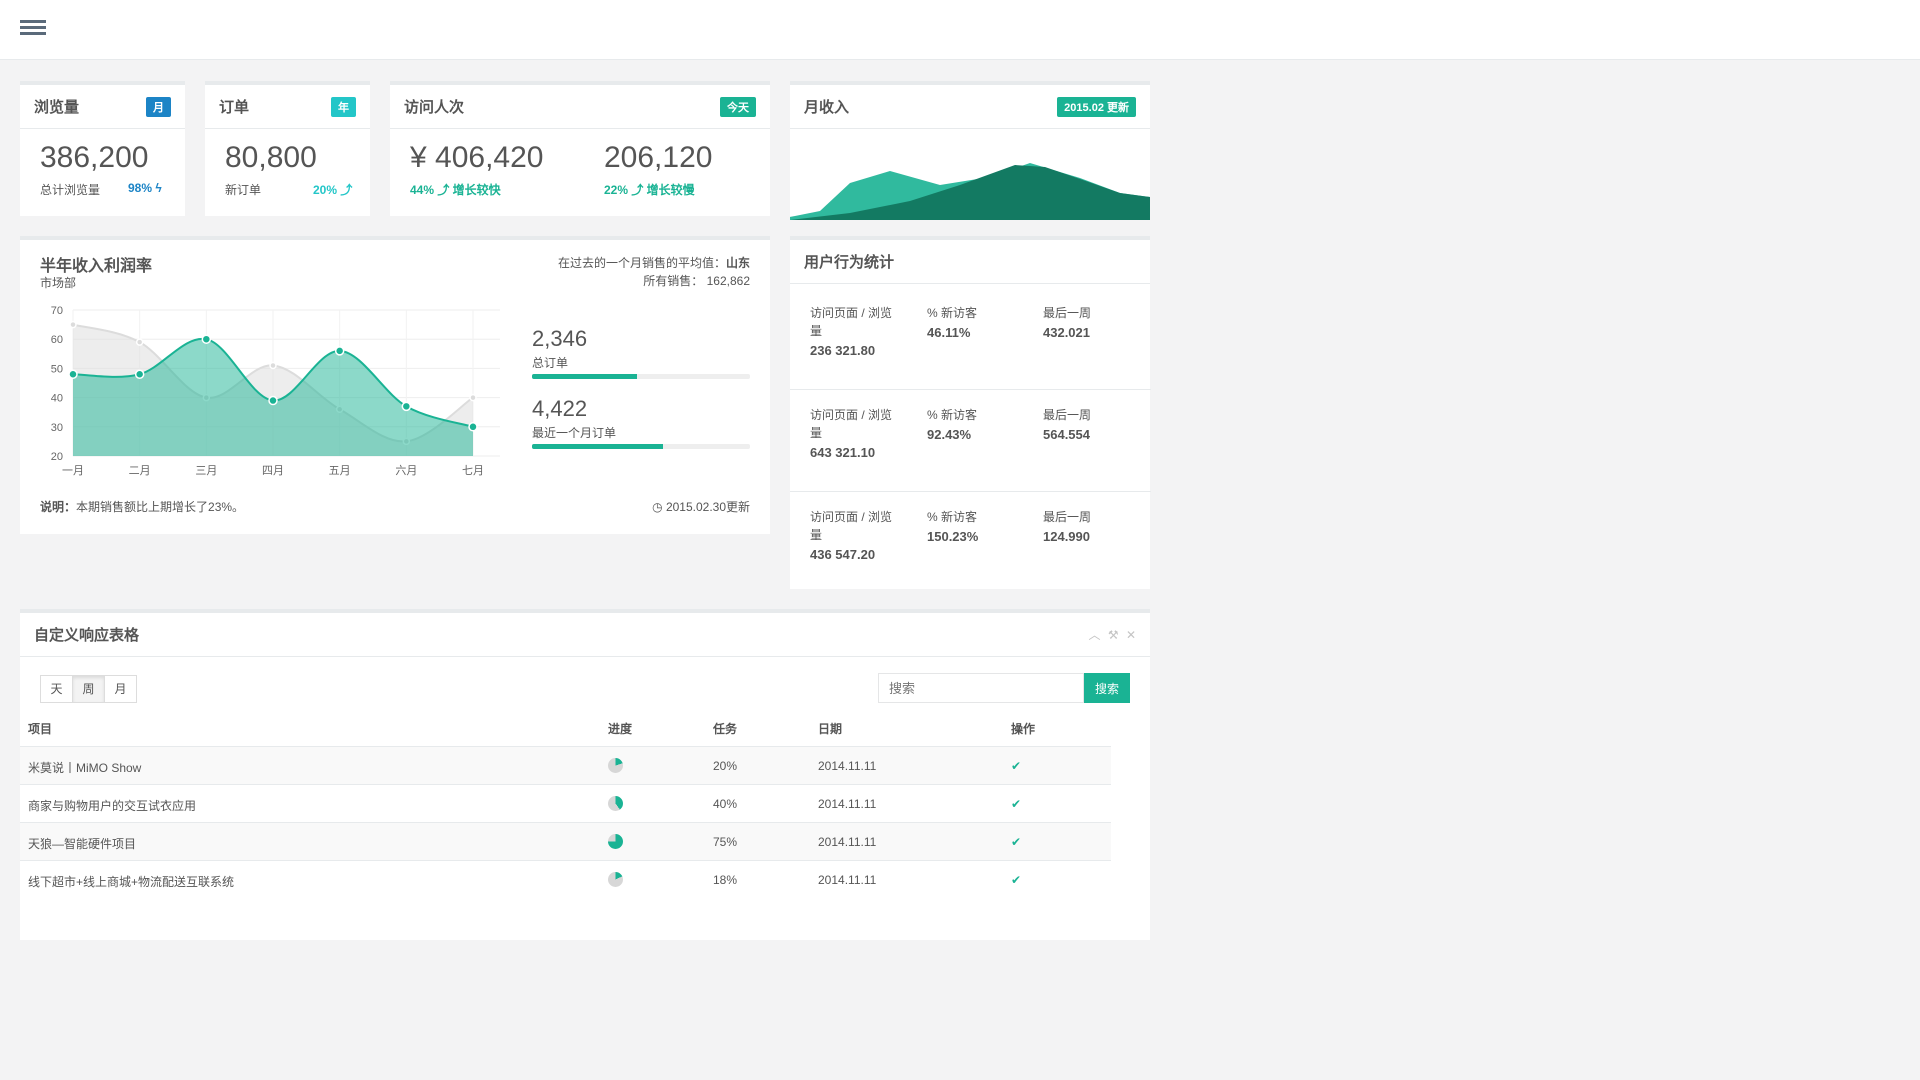  I want to click on y-tick-label: 40, so click(57, 399).